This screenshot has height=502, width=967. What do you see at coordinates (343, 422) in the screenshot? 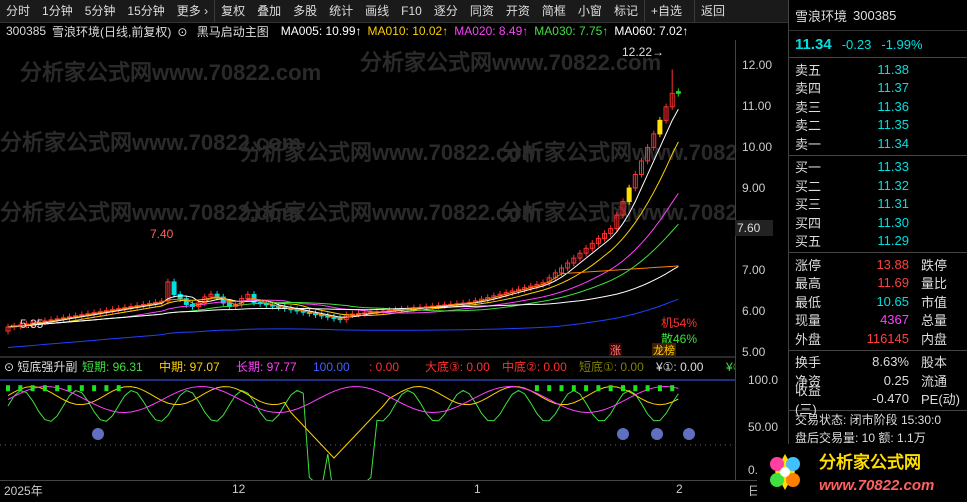
I see `mid-term-line` at bounding box center [343, 422].